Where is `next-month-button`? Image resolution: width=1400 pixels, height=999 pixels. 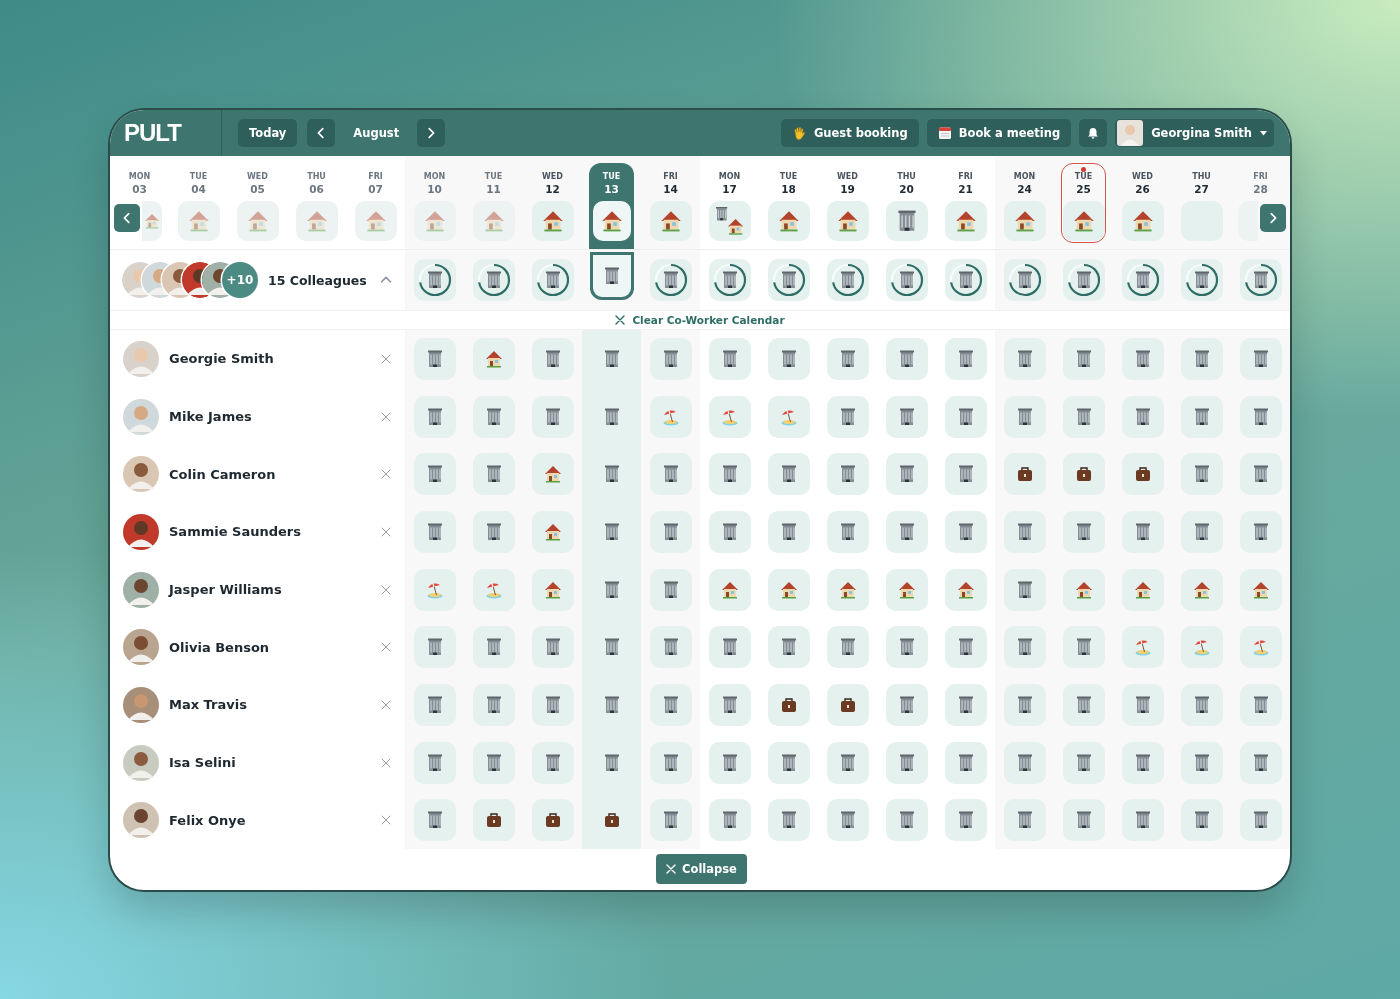
next-month-button is located at coordinates (431, 133).